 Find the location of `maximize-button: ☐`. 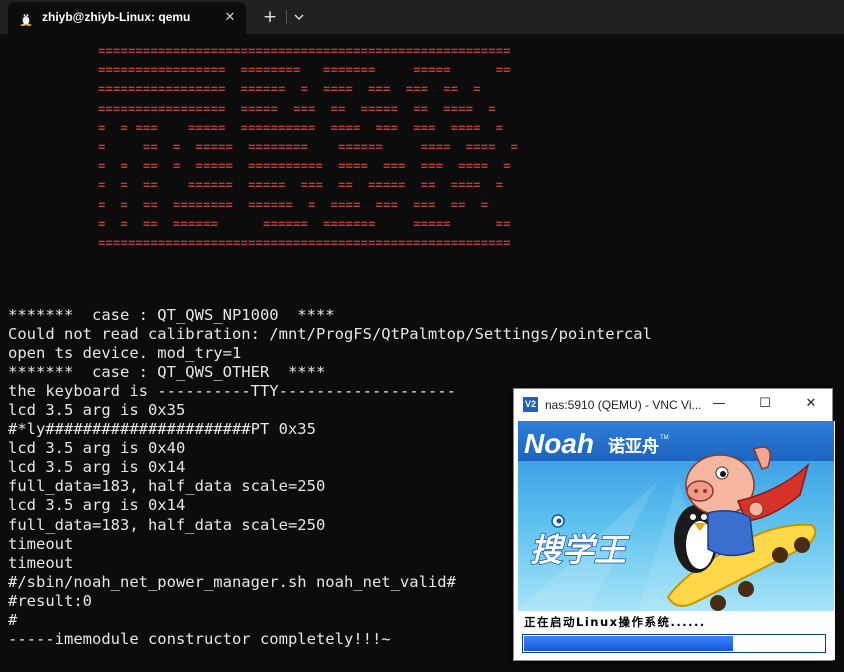

maximize-button: ☐ is located at coordinates (765, 404).